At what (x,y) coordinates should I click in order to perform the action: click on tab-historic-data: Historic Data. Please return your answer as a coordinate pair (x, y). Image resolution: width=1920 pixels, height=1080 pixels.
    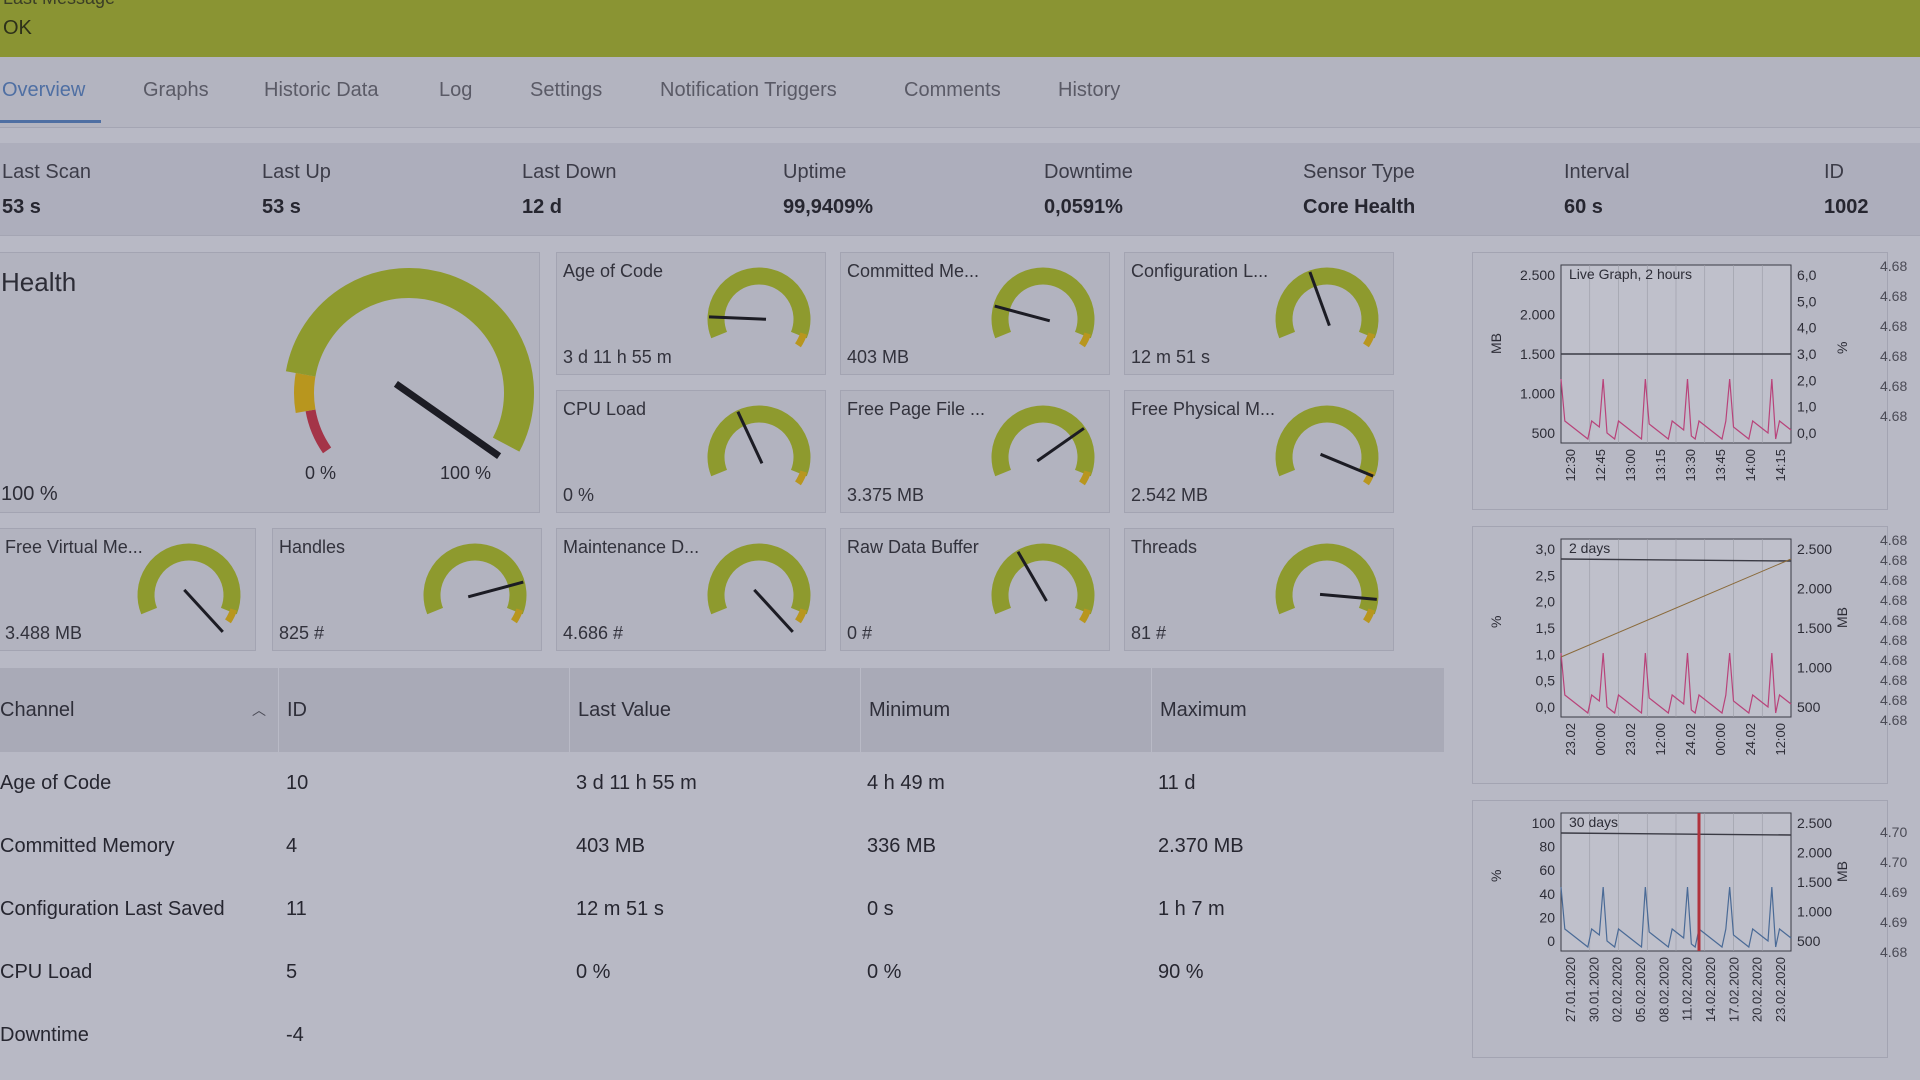
    Looking at the image, I should click on (321, 90).